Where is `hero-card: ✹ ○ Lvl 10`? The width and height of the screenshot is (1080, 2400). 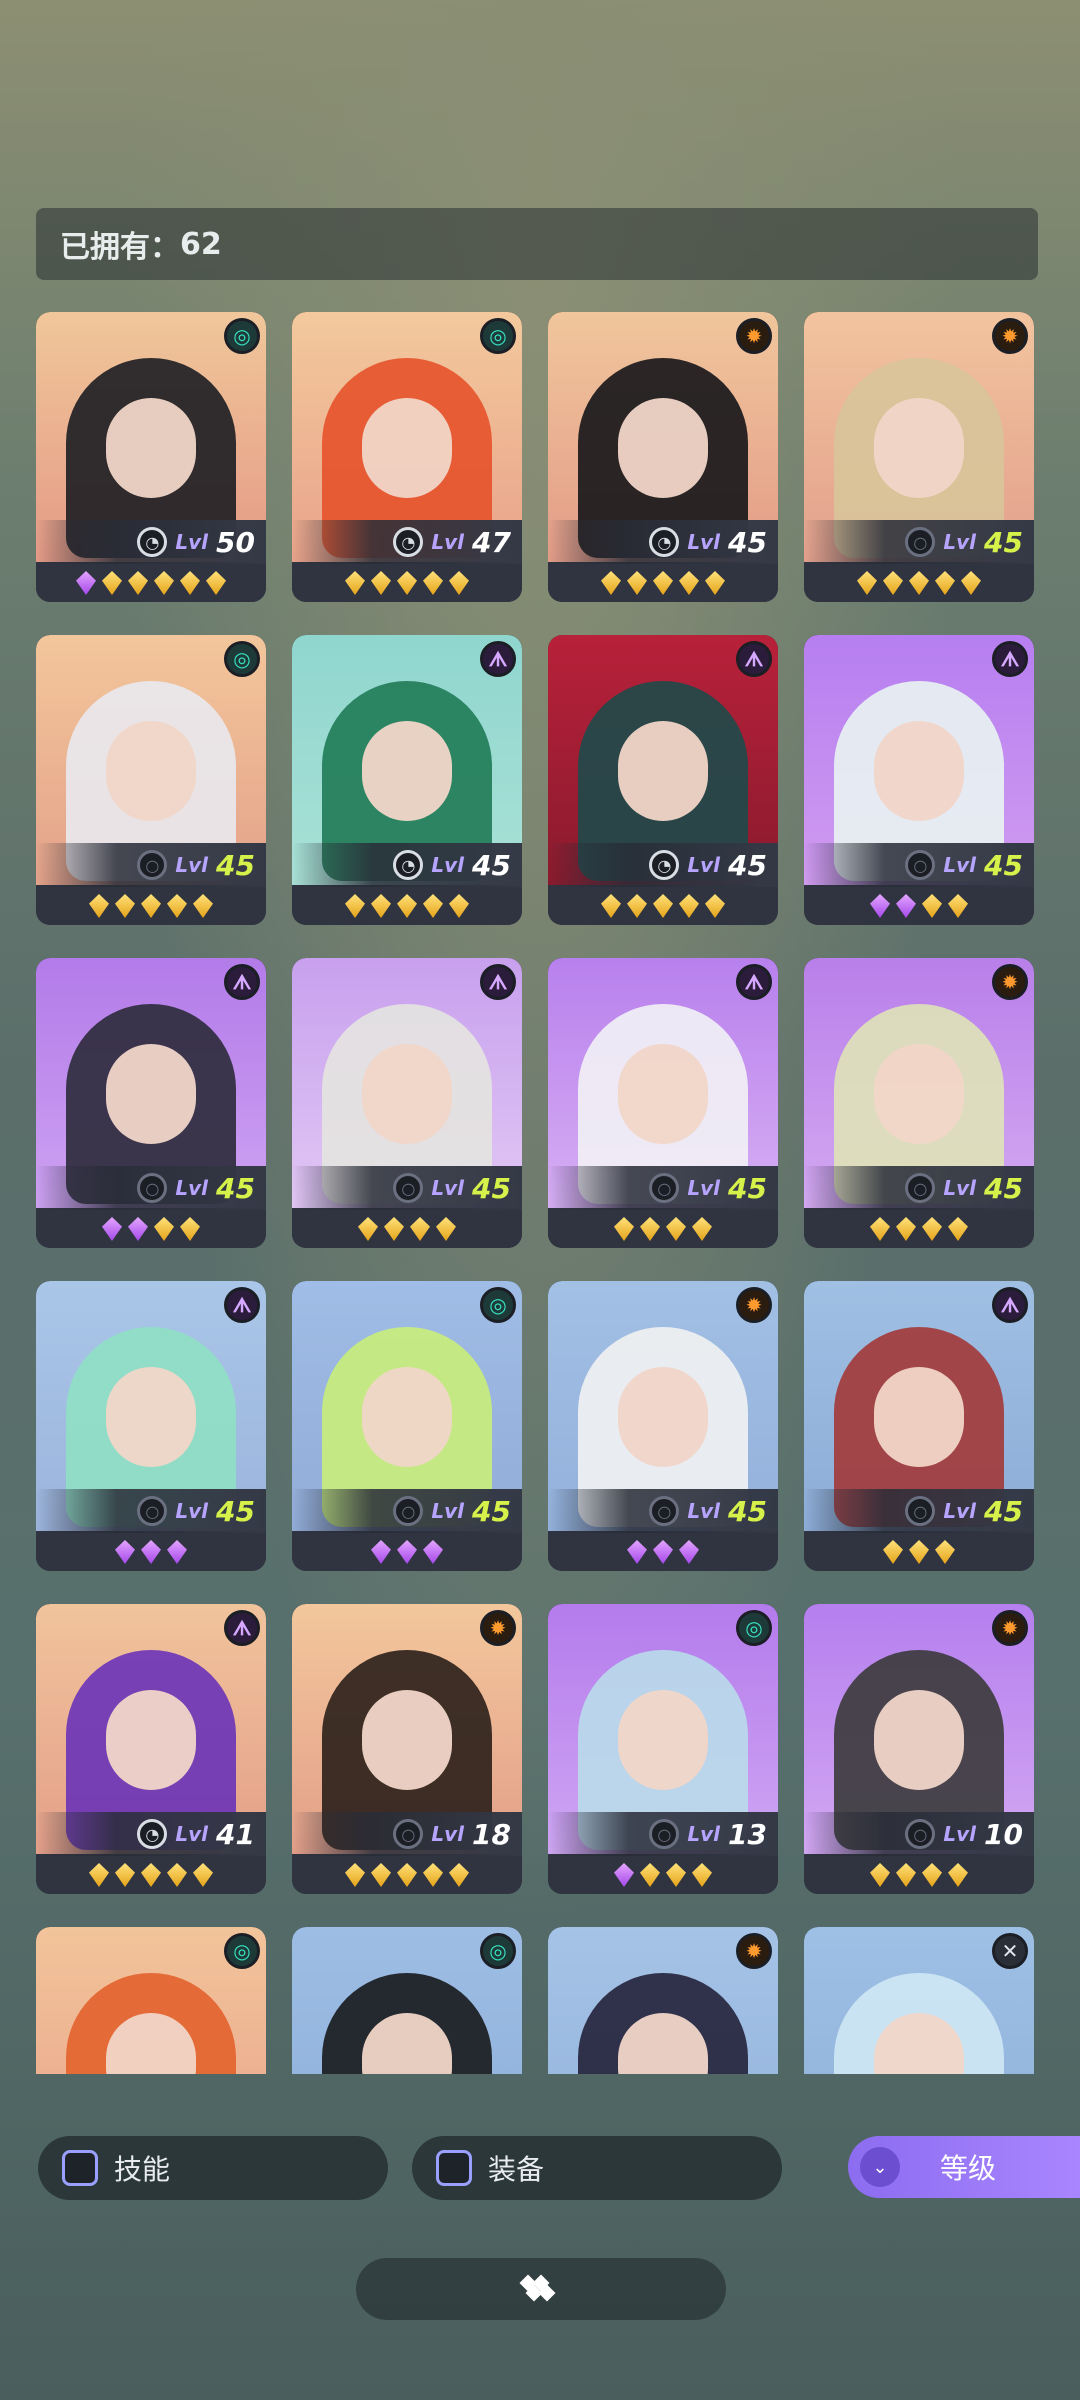 hero-card: ✹ ○ Lvl 10 is located at coordinates (919, 1749).